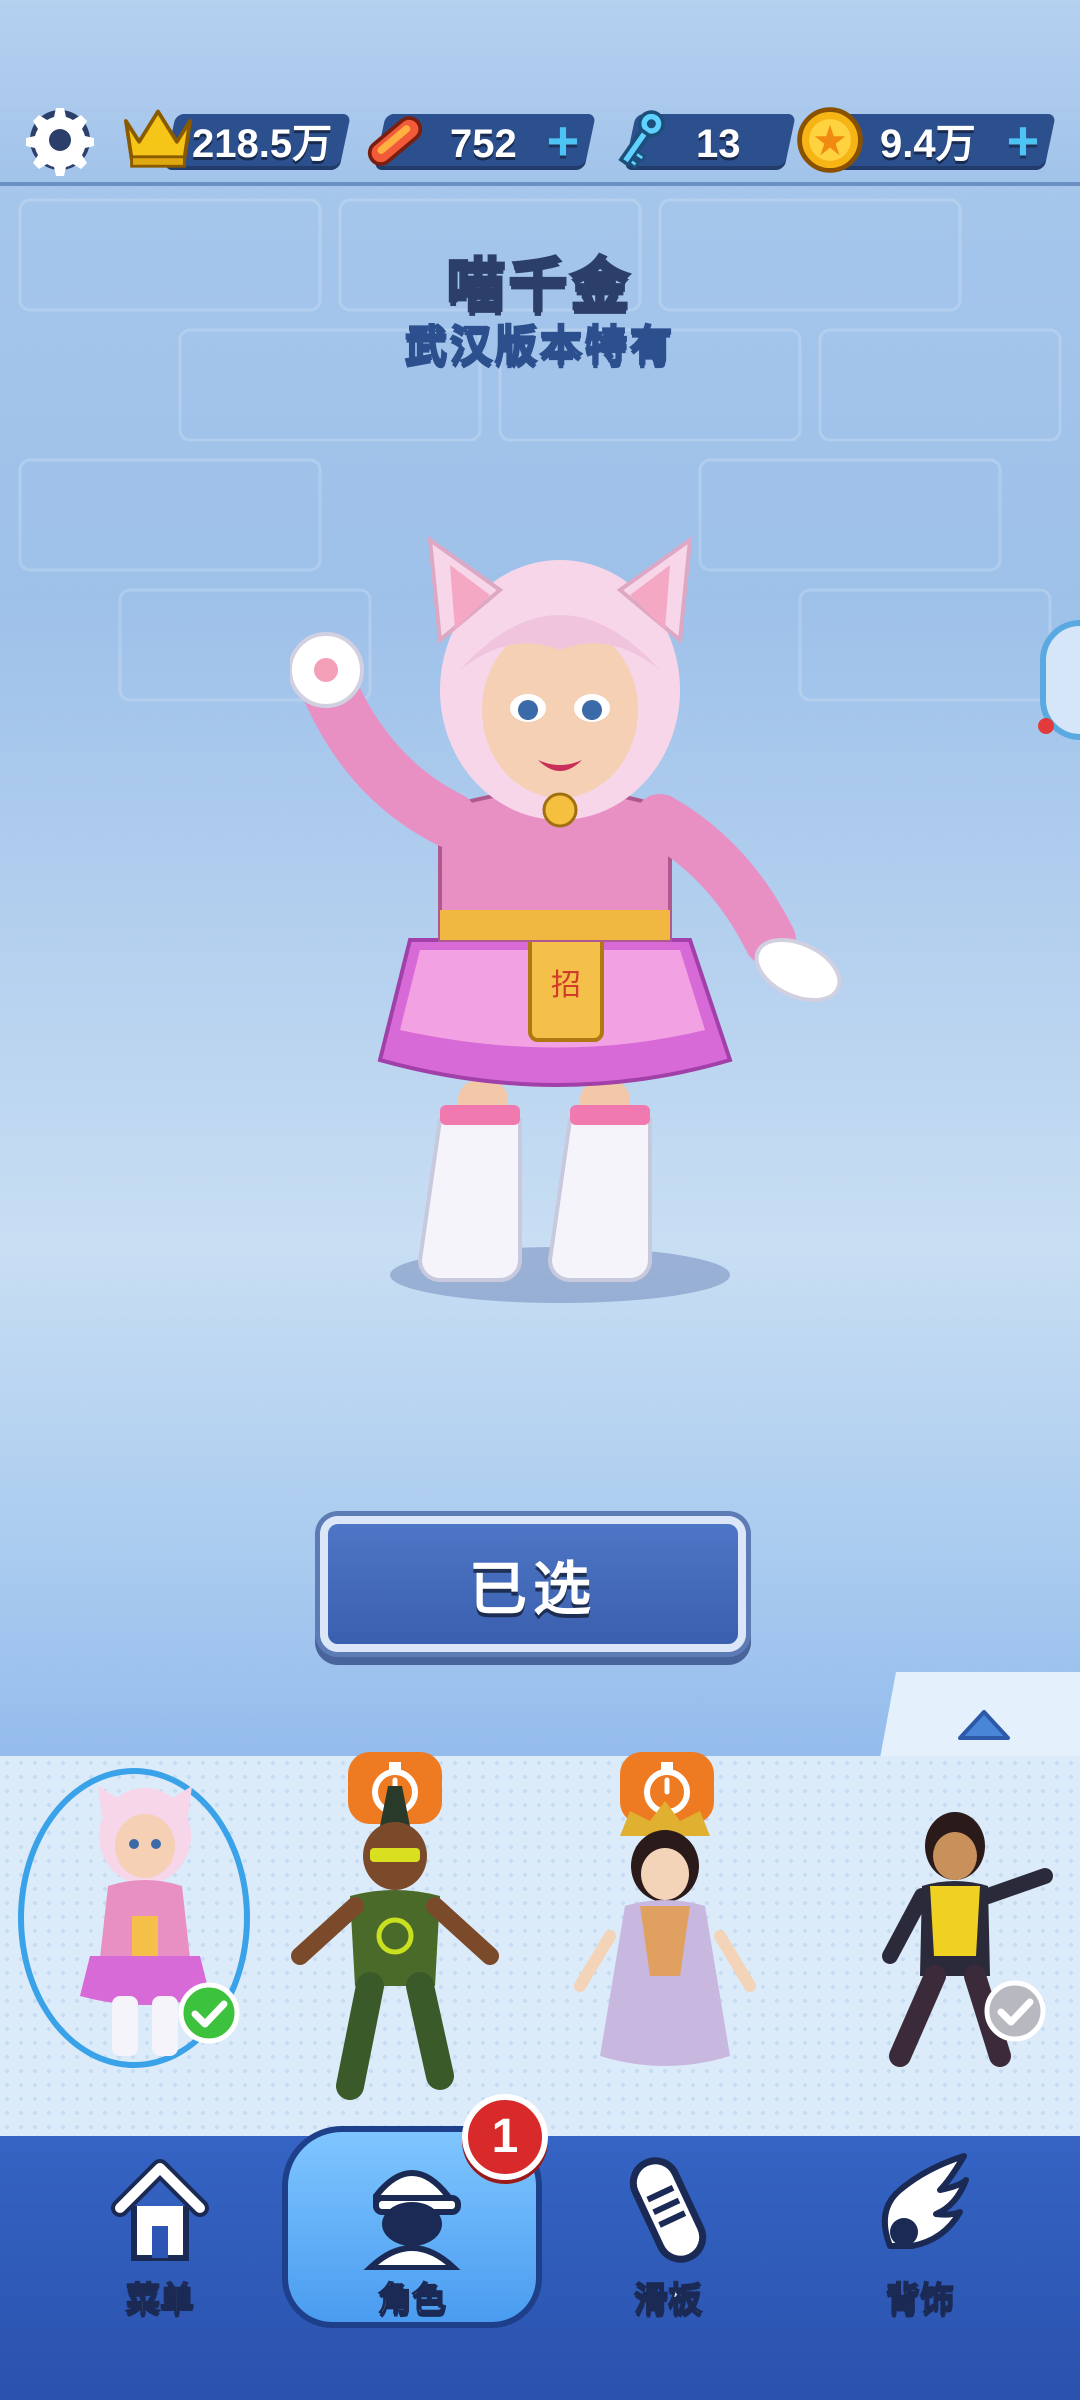 This screenshot has width=1080, height=2400. I want to click on coin-value: 9.4万, so click(928, 144).